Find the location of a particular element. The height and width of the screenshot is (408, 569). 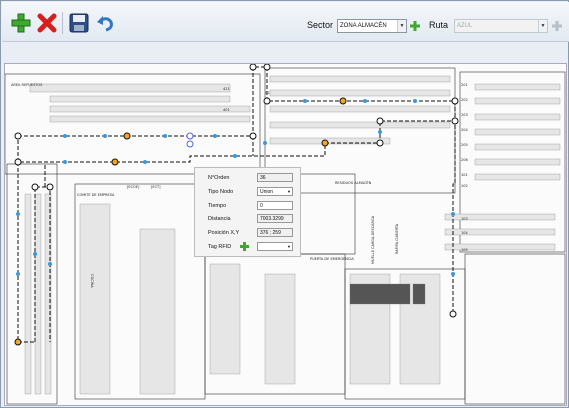

map-label: PUERTA DE EMERGENCIA is located at coordinates (332, 259).